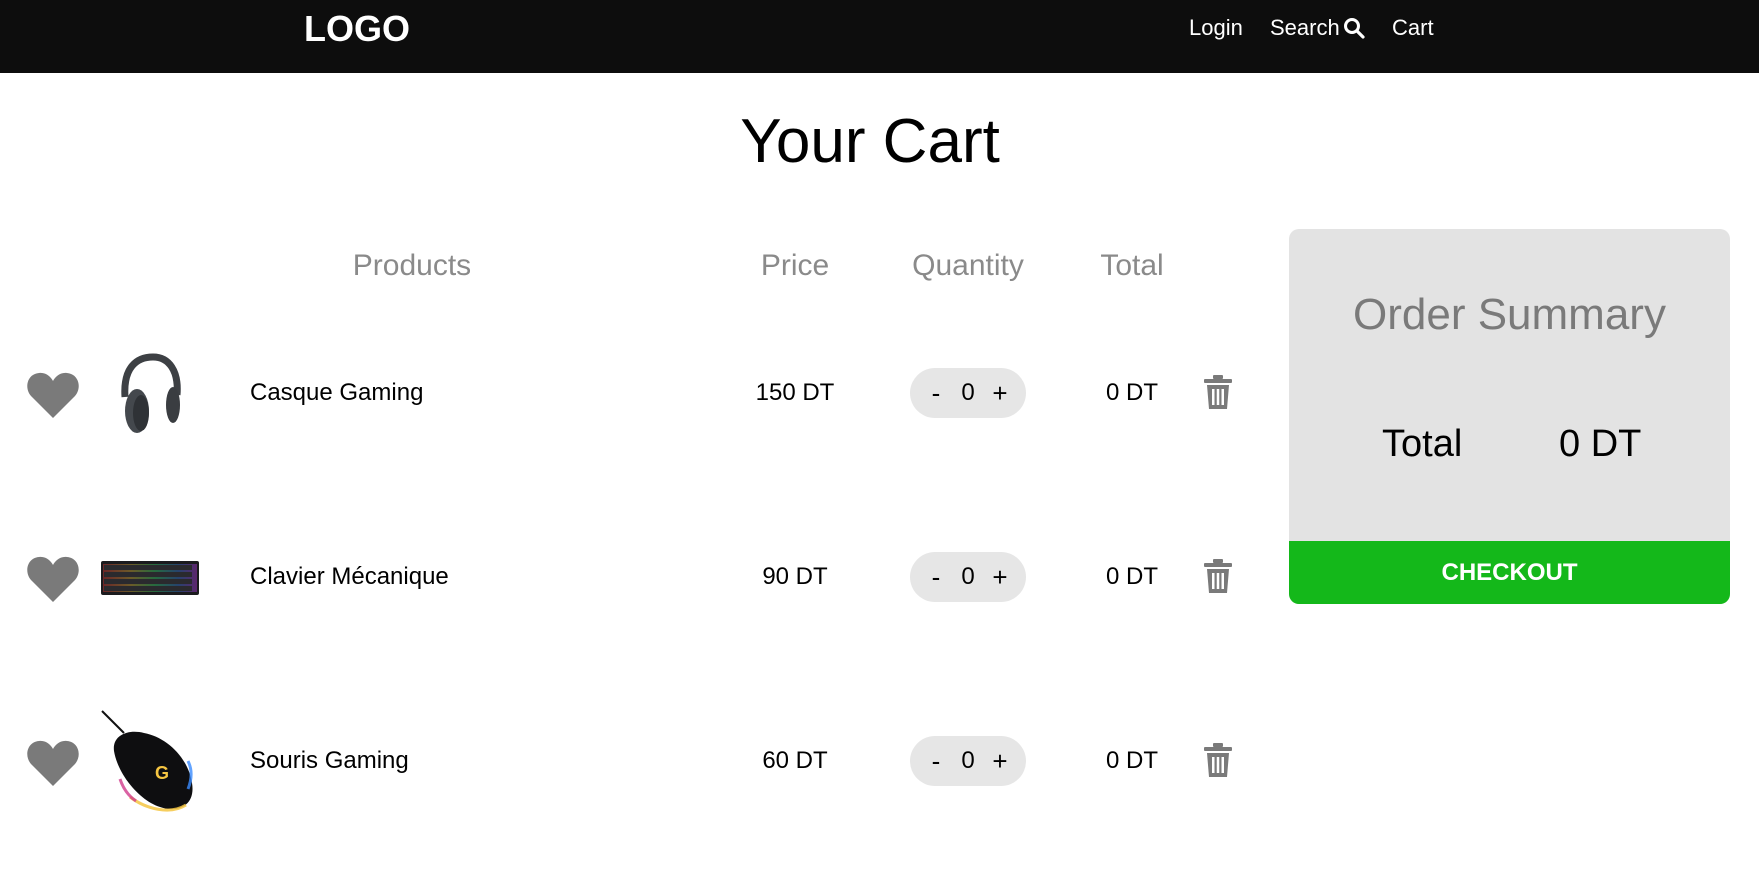  Describe the element at coordinates (879, 36) in the screenshot. I see `top-navbar: LOGO Login Search Cart` at that location.